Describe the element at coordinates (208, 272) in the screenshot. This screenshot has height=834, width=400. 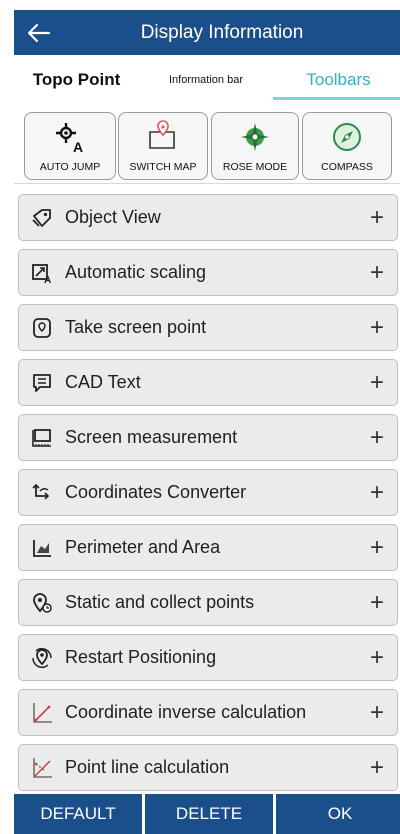
I see `list-item-automatic-scaling: A Automatic scaling +` at that location.